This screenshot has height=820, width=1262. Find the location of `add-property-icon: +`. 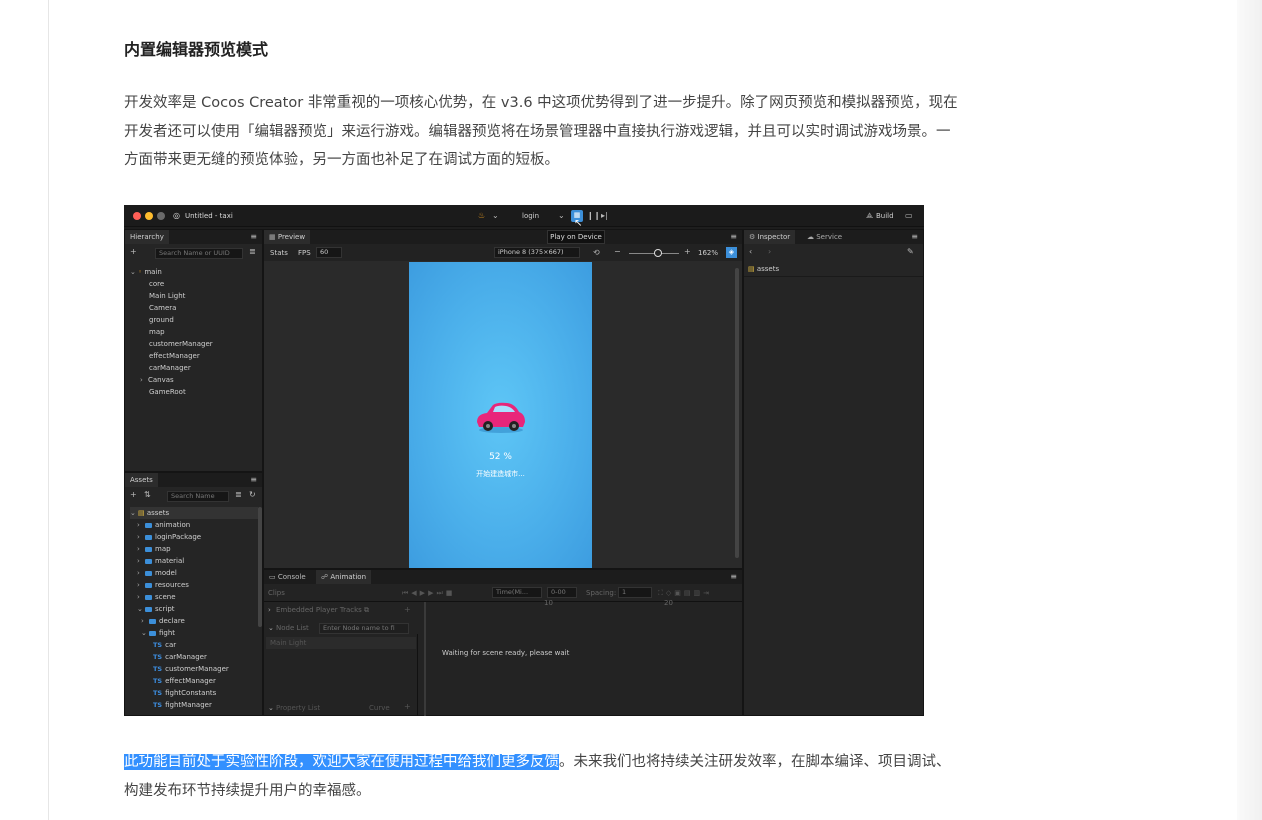

add-property-icon: + is located at coordinates (407, 707).